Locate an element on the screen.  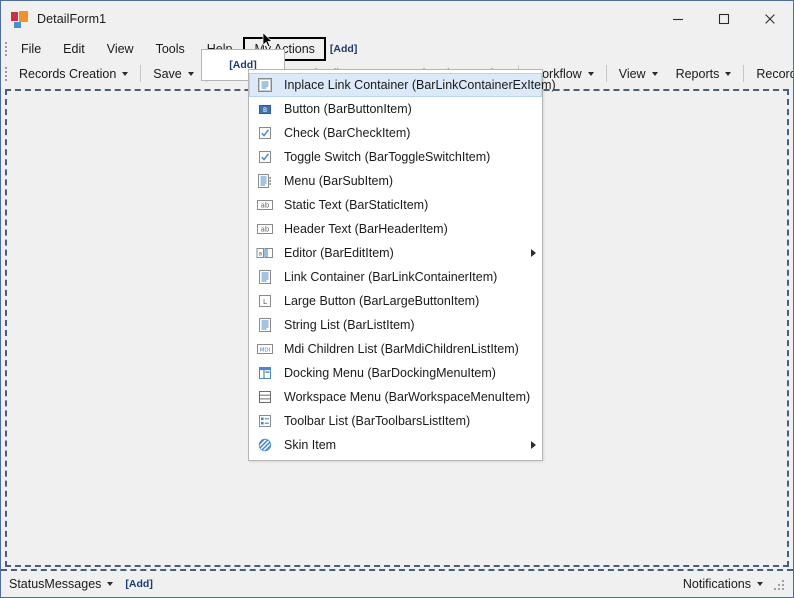
devexpress-squares-icon is located at coordinates (19, 19).